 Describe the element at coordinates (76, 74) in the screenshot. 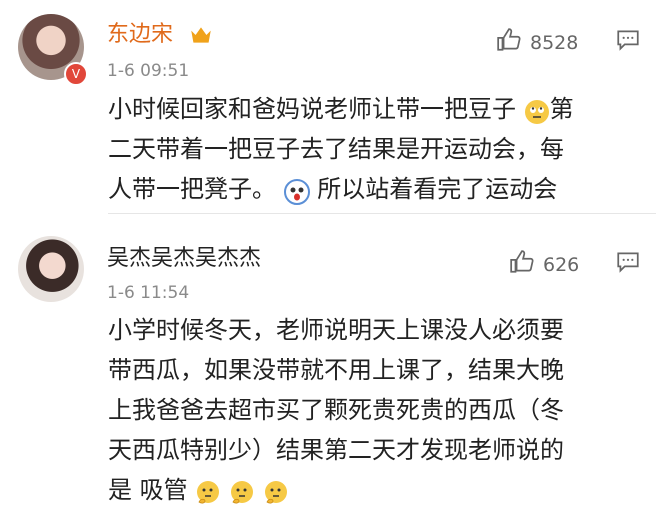

I see `verified-badge: V` at that location.